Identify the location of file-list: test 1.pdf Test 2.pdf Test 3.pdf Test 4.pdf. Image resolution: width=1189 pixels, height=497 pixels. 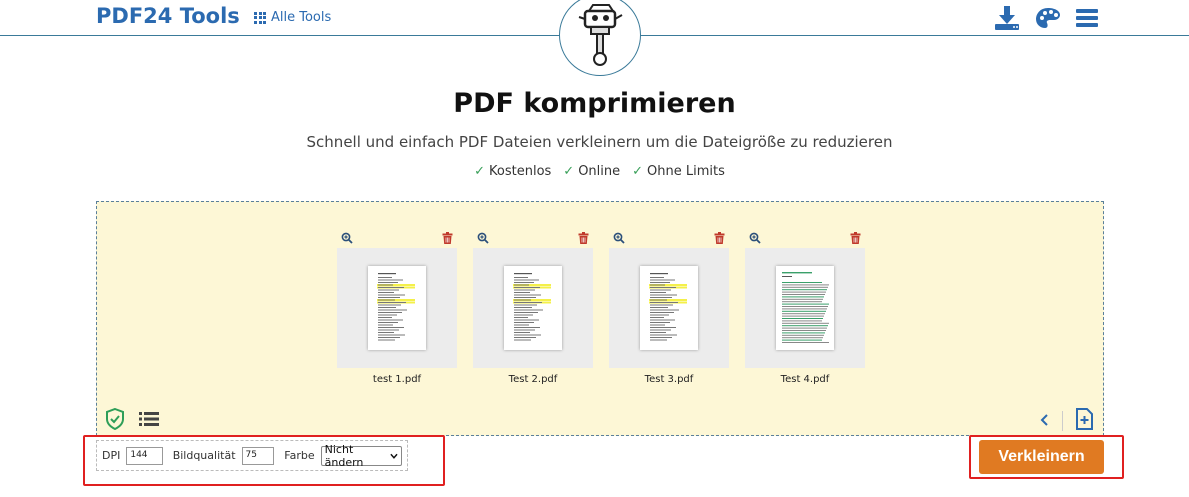
(601, 306).